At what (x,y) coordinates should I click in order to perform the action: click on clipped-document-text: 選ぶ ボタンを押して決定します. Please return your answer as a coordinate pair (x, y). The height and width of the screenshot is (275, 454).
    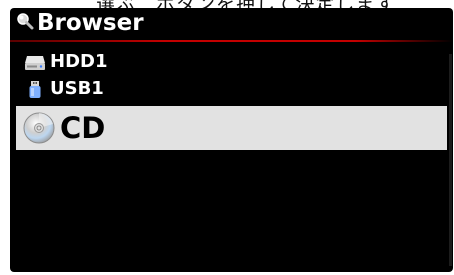
    Looking at the image, I should click on (227, 4).